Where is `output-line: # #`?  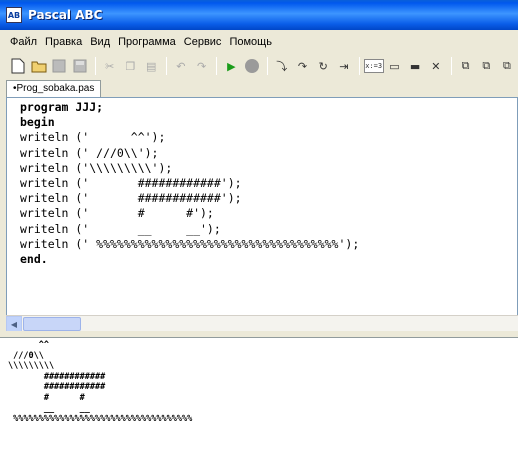 output-line: # # is located at coordinates (46, 397).